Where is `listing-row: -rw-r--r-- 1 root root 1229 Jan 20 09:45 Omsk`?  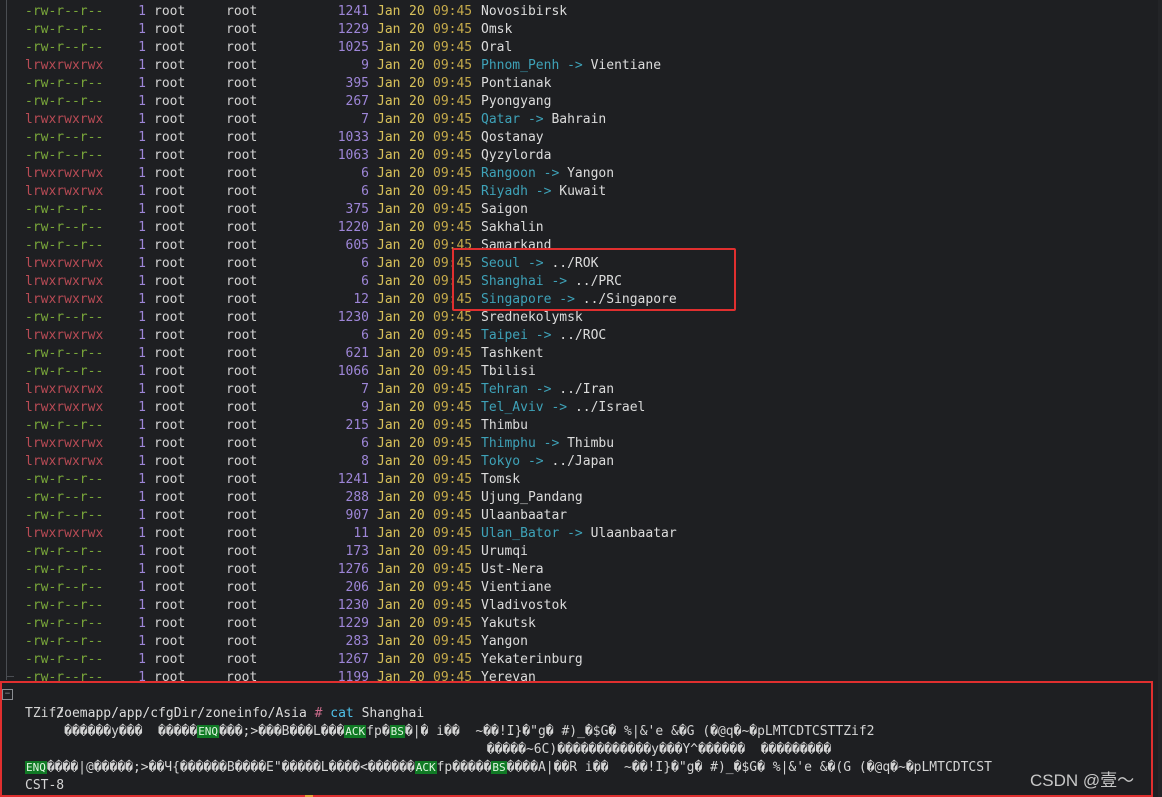
listing-row: -rw-r--r-- 1 root root 1229 Jan 20 09:45 Omsk is located at coordinates (581, 30).